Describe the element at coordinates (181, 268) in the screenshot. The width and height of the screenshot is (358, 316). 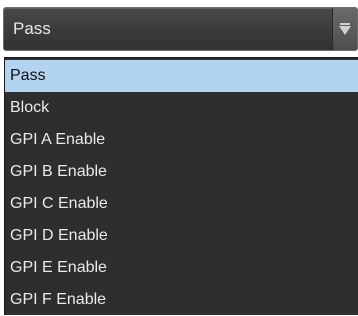
I see `option-gpi-e-enable: GPI E Enable` at that location.